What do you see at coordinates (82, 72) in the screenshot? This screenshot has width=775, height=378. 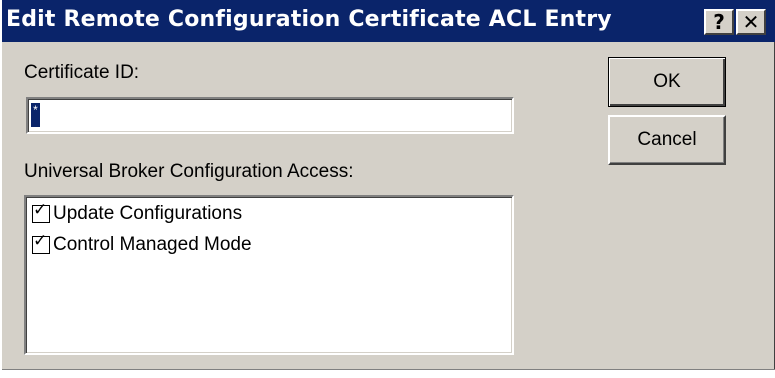 I see `certificate-id-label: Certificate ID:` at bounding box center [82, 72].